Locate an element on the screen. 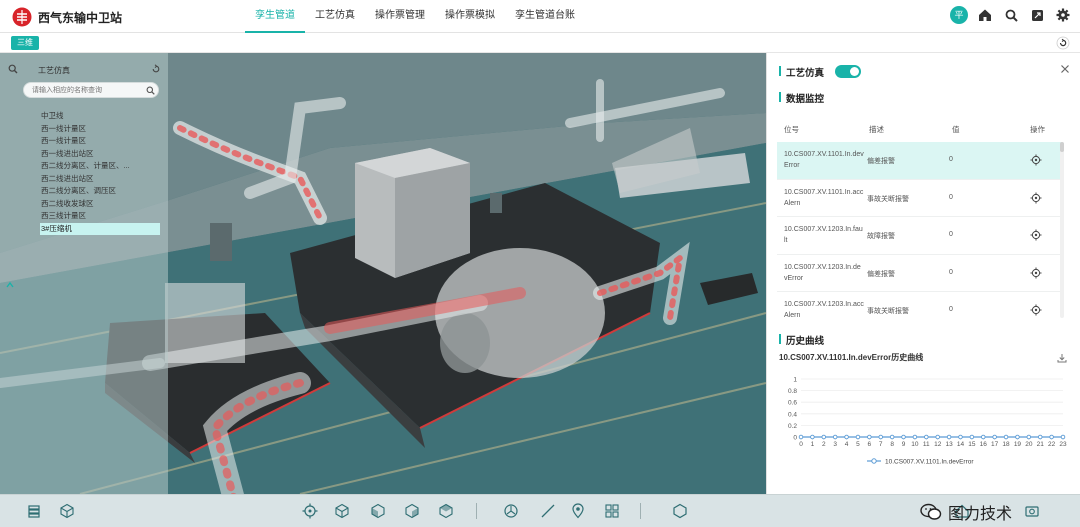 Image resolution: width=1080 pixels, height=527 pixels. top-header: 西气东输中卫站 孪生管道 工艺仿真 操作票管理 操作票模拟 孪生管道台账 平 is located at coordinates (540, 16).